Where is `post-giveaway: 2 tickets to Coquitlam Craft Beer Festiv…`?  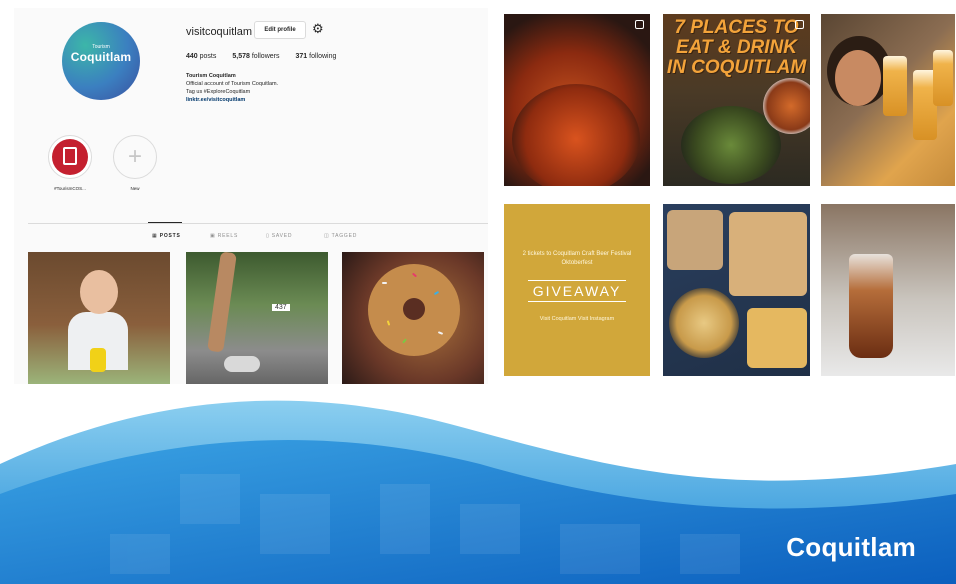 post-giveaway: 2 tickets to Coquitlam Craft Beer Festiv… is located at coordinates (577, 290).